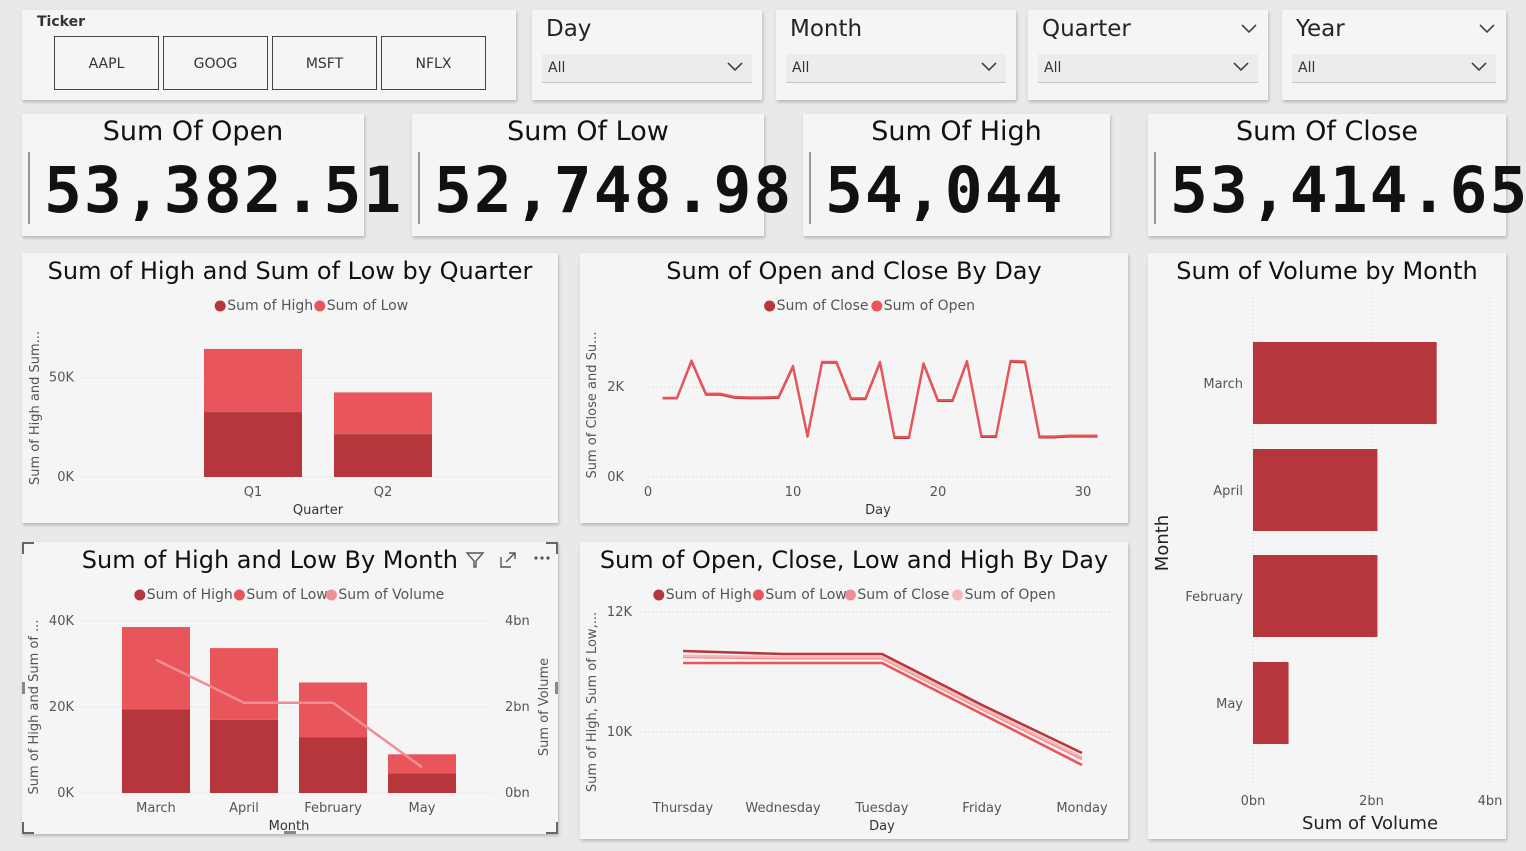  What do you see at coordinates (422, 808) in the screenshot?
I see `x-tick-label: May` at bounding box center [422, 808].